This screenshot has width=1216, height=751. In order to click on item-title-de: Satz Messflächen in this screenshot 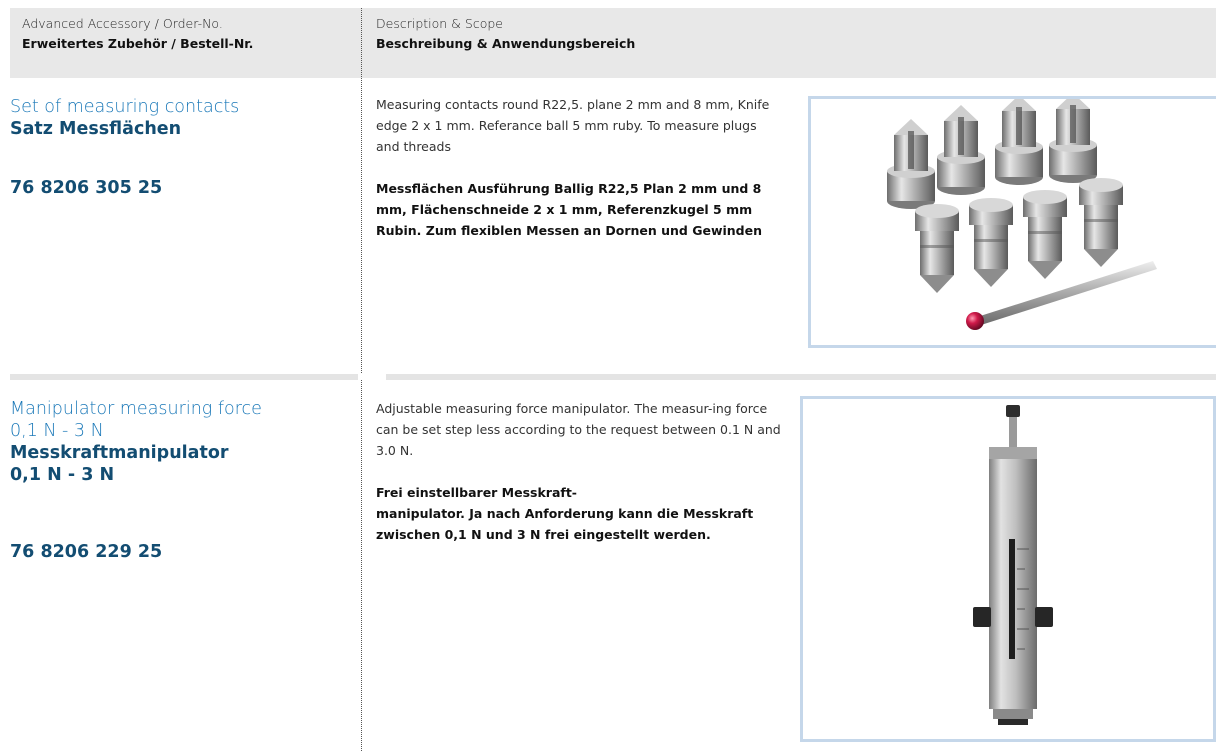, I will do `click(96, 129)`.